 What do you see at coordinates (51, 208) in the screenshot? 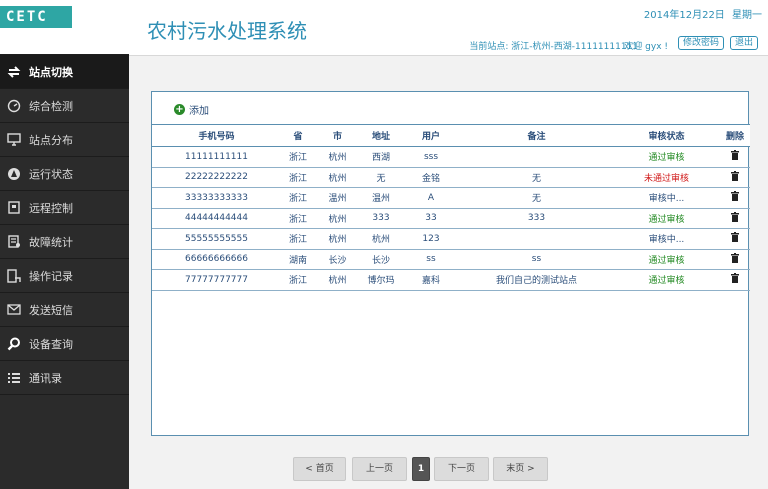
I see `sidebar-item-label: 远程控制` at bounding box center [51, 208].